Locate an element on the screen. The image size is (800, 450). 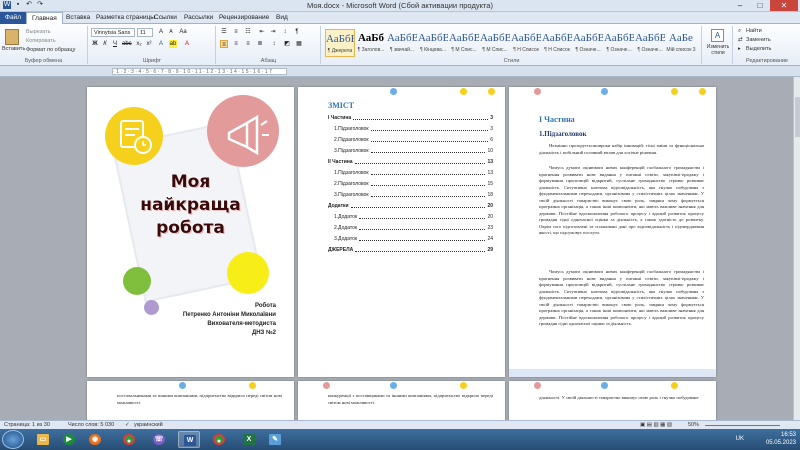
tab-page-layout: Разметка страницы is located at coordinates (125, 17).